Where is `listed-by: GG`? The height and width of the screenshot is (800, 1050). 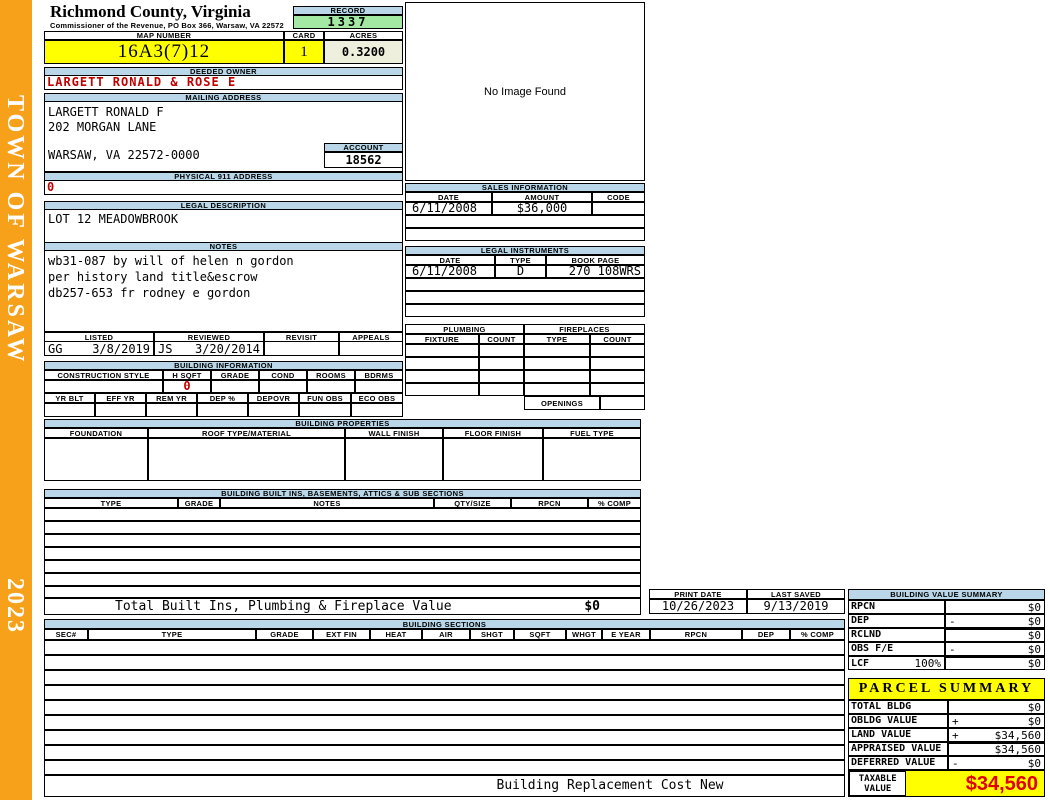 listed-by: GG is located at coordinates (55, 348).